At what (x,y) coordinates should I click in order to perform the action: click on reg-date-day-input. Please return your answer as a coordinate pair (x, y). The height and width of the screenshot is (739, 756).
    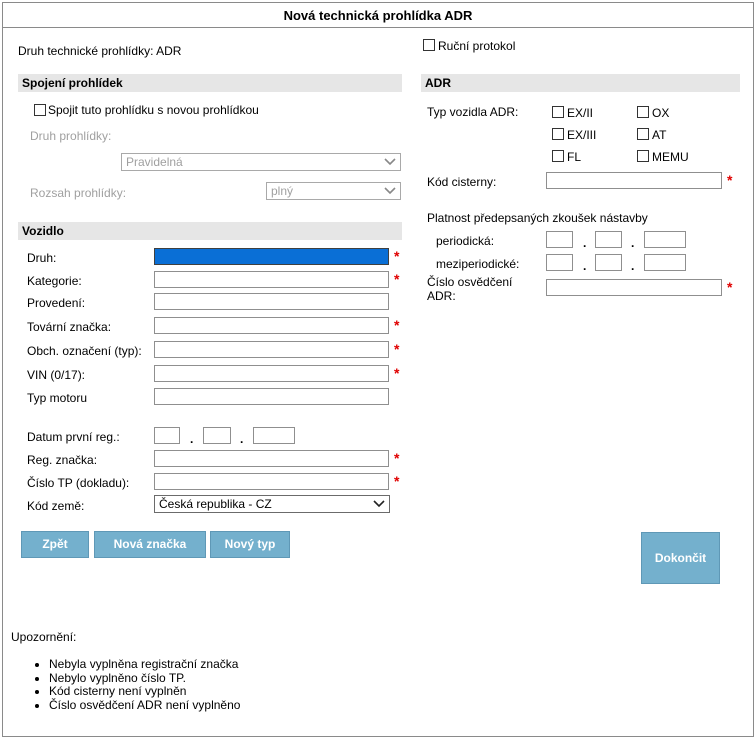
    Looking at the image, I should click on (167, 435).